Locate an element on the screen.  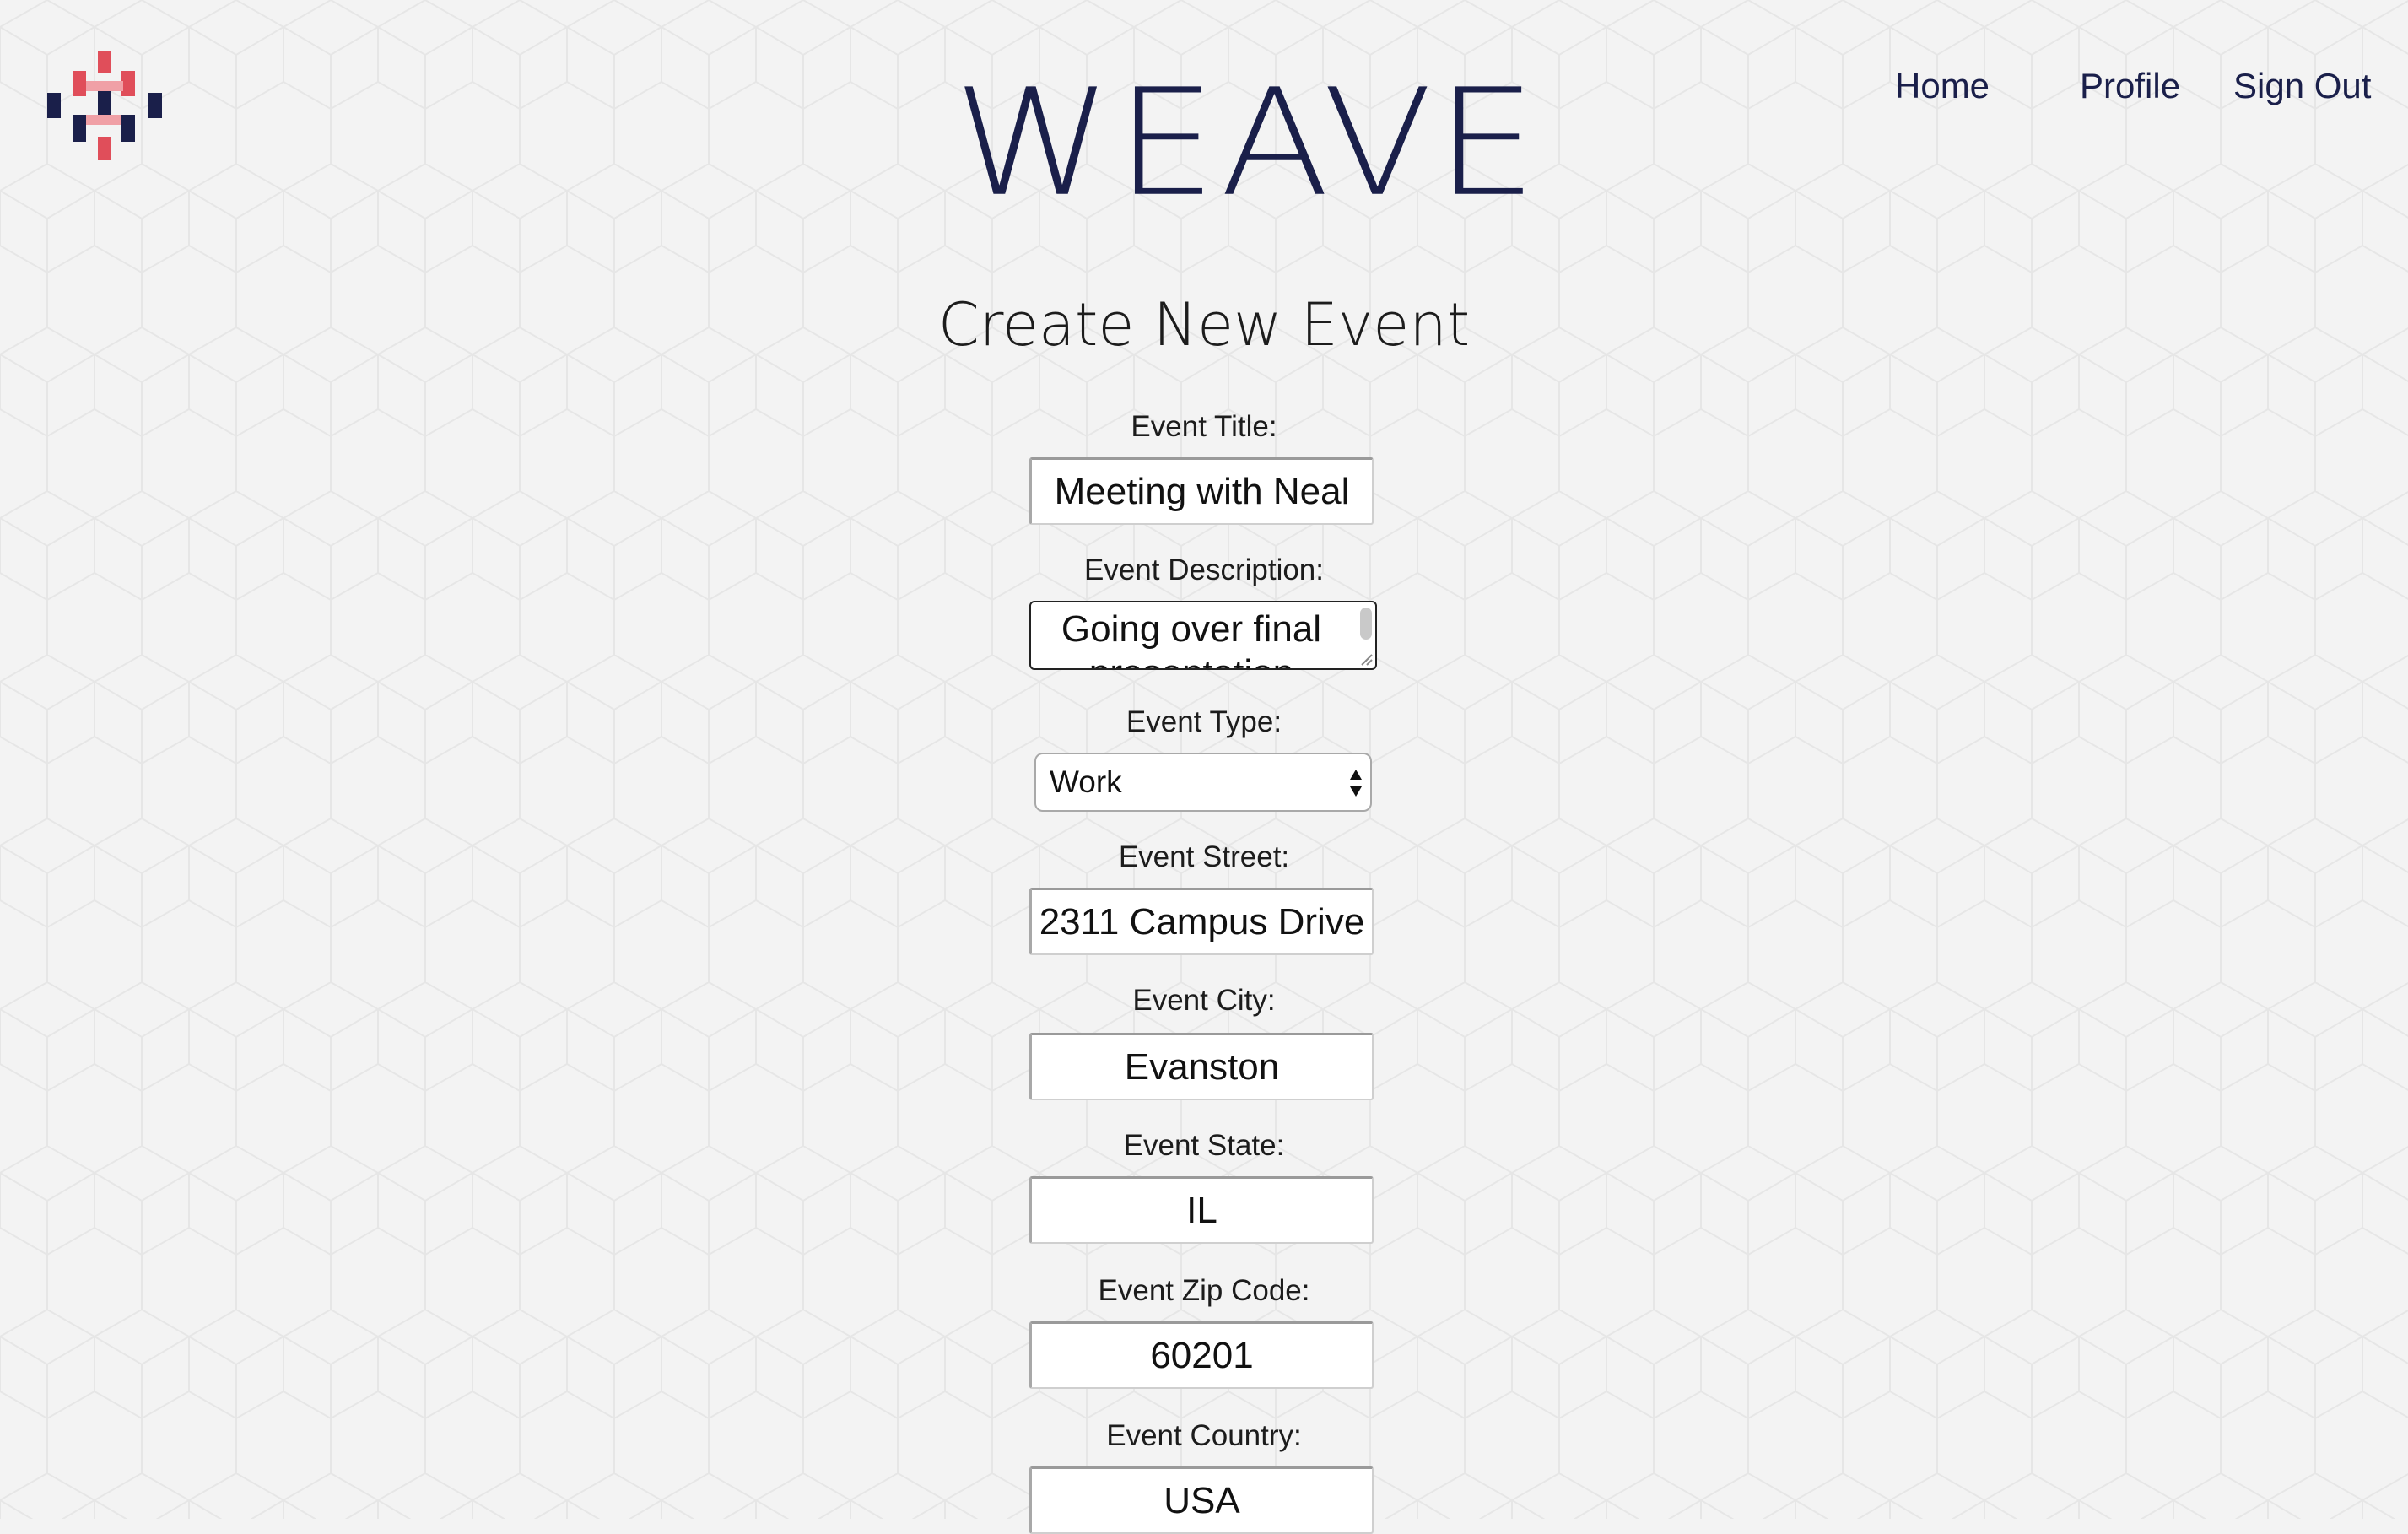
event-type-value: Work is located at coordinates (1086, 782).